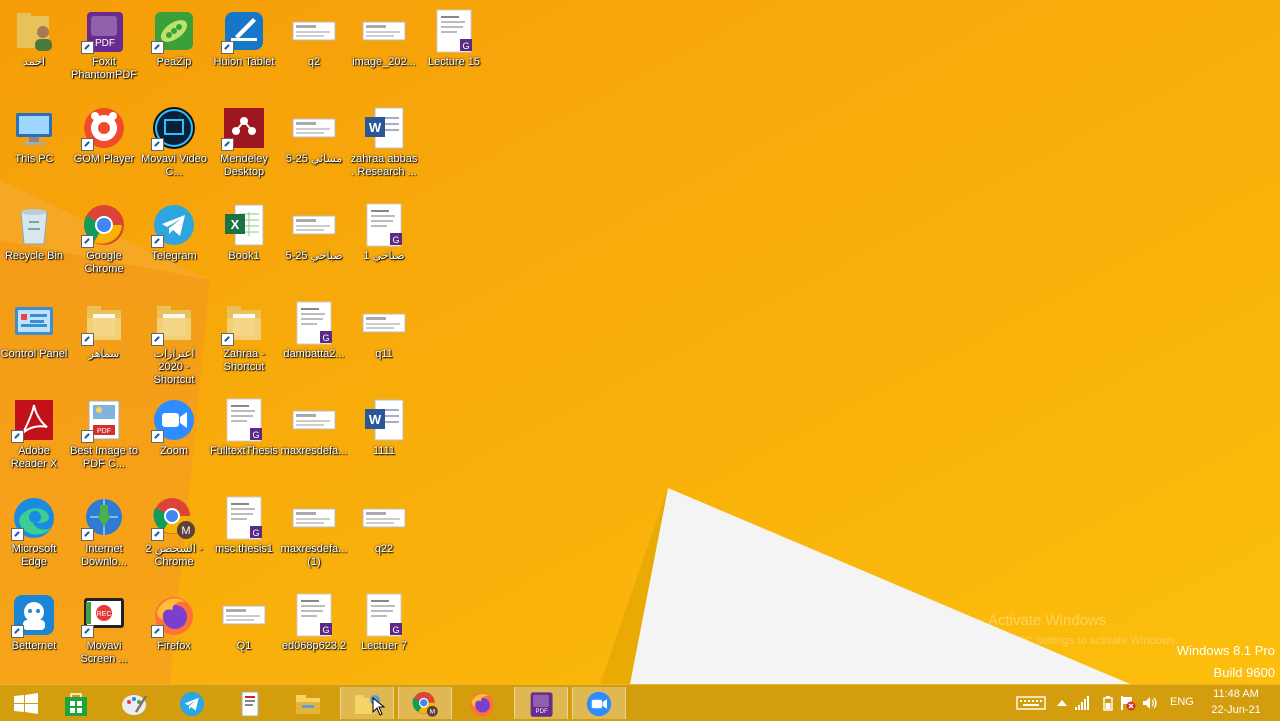 This screenshot has width=1280, height=721. I want to click on windows-build: Build 9600, so click(1244, 672).